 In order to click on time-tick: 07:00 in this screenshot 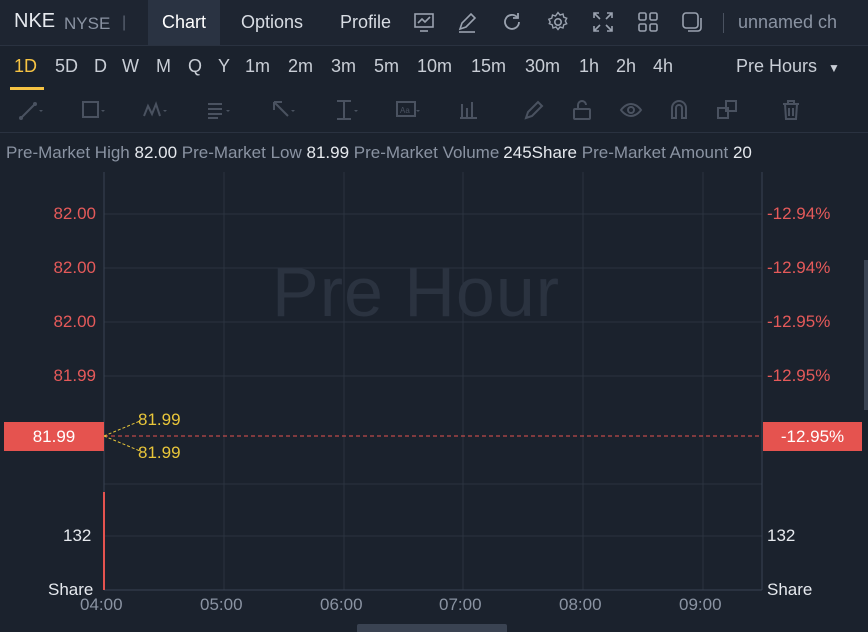, I will do `click(460, 604)`.